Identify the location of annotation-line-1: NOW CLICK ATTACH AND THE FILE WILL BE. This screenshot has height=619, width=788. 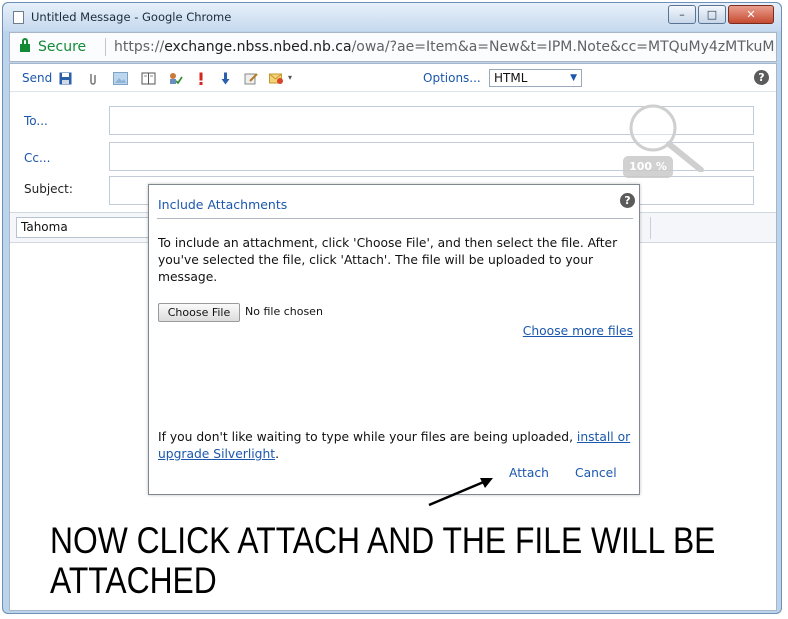
(383, 540).